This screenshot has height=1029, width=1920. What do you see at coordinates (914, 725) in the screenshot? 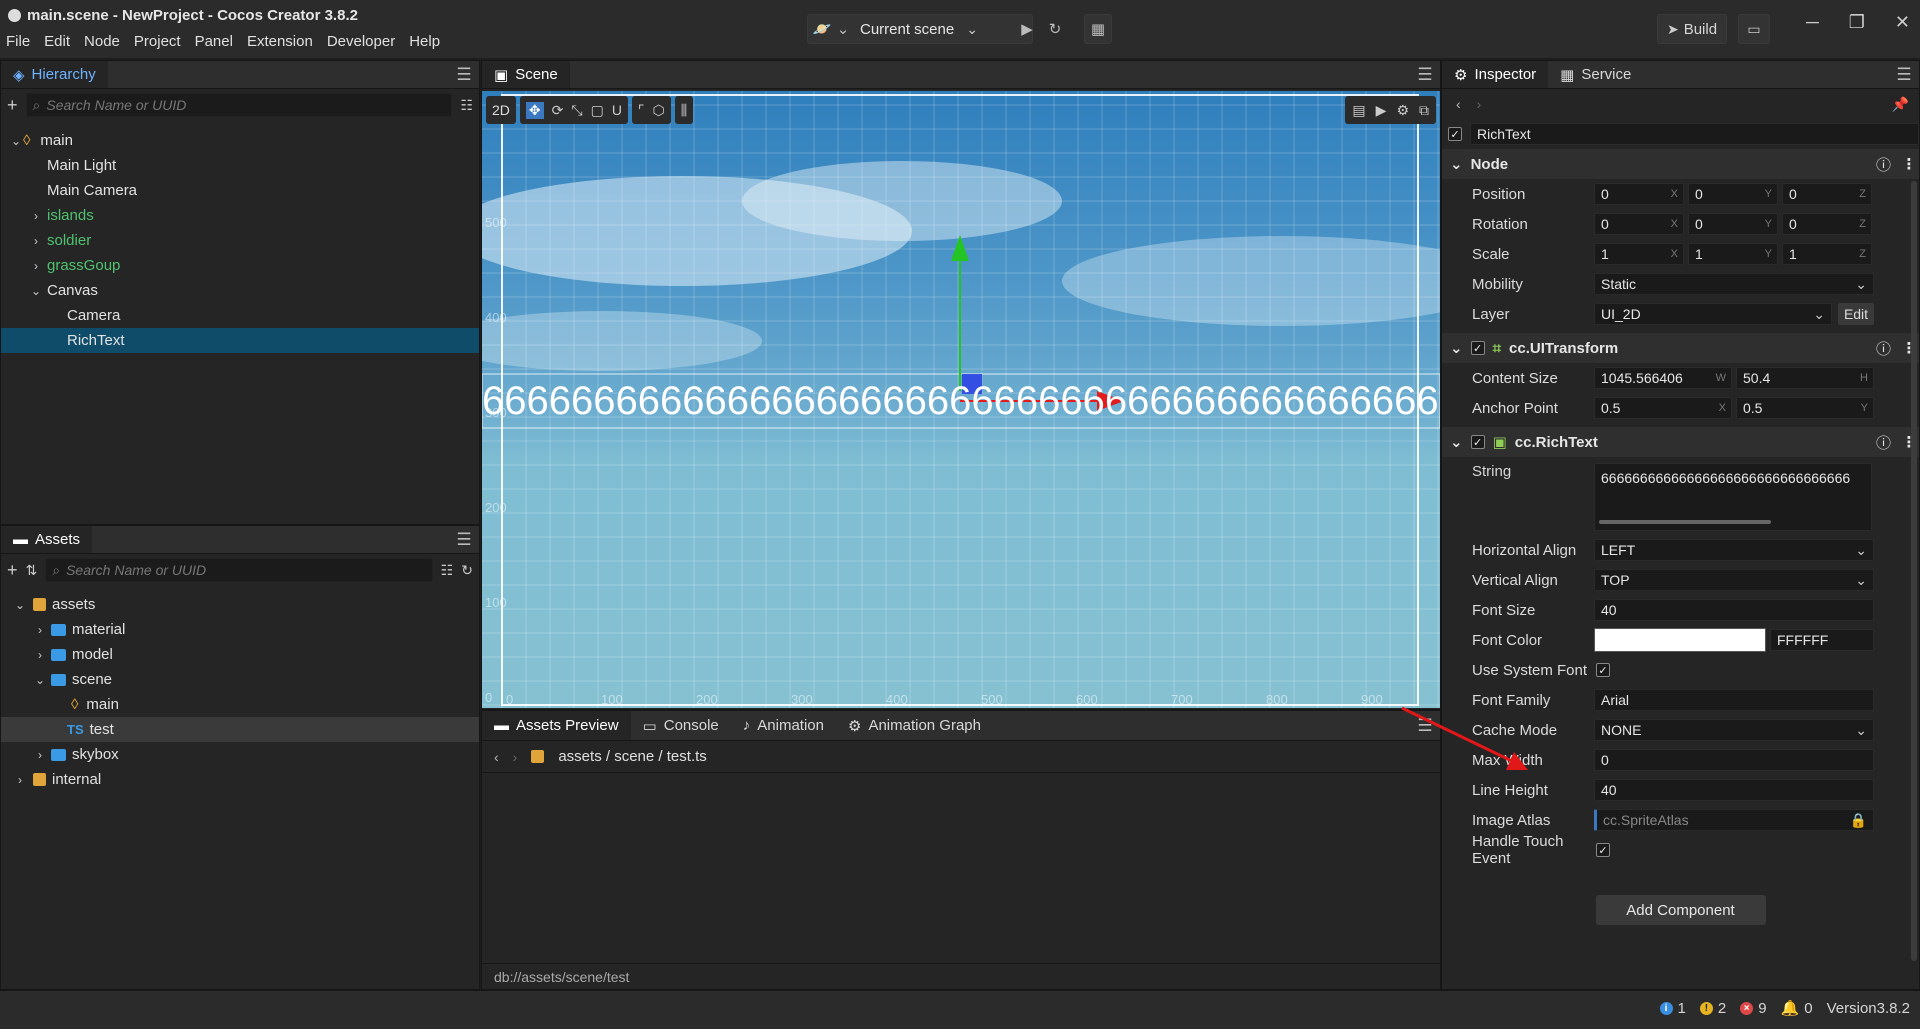
I see `tab-animation-graph: ⚙ Animation Graph` at bounding box center [914, 725].